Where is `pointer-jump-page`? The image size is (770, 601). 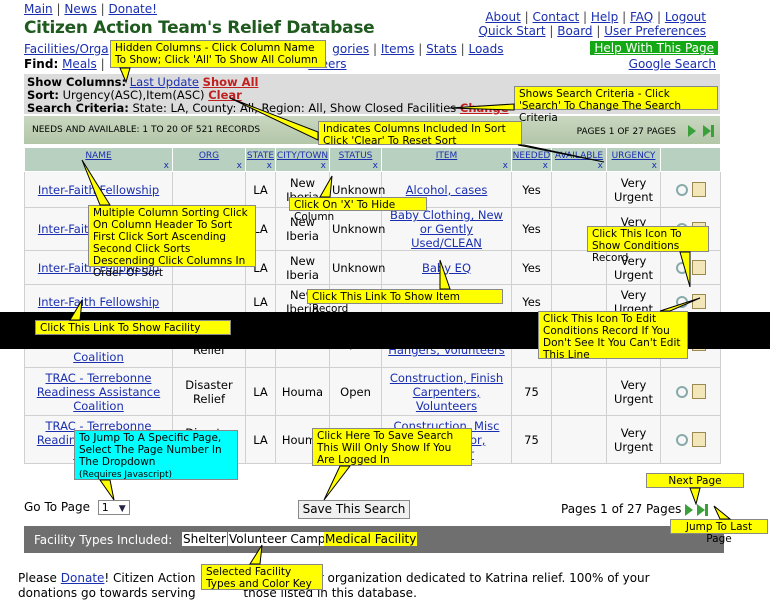
pointer-jump-page is located at coordinates (107, 490).